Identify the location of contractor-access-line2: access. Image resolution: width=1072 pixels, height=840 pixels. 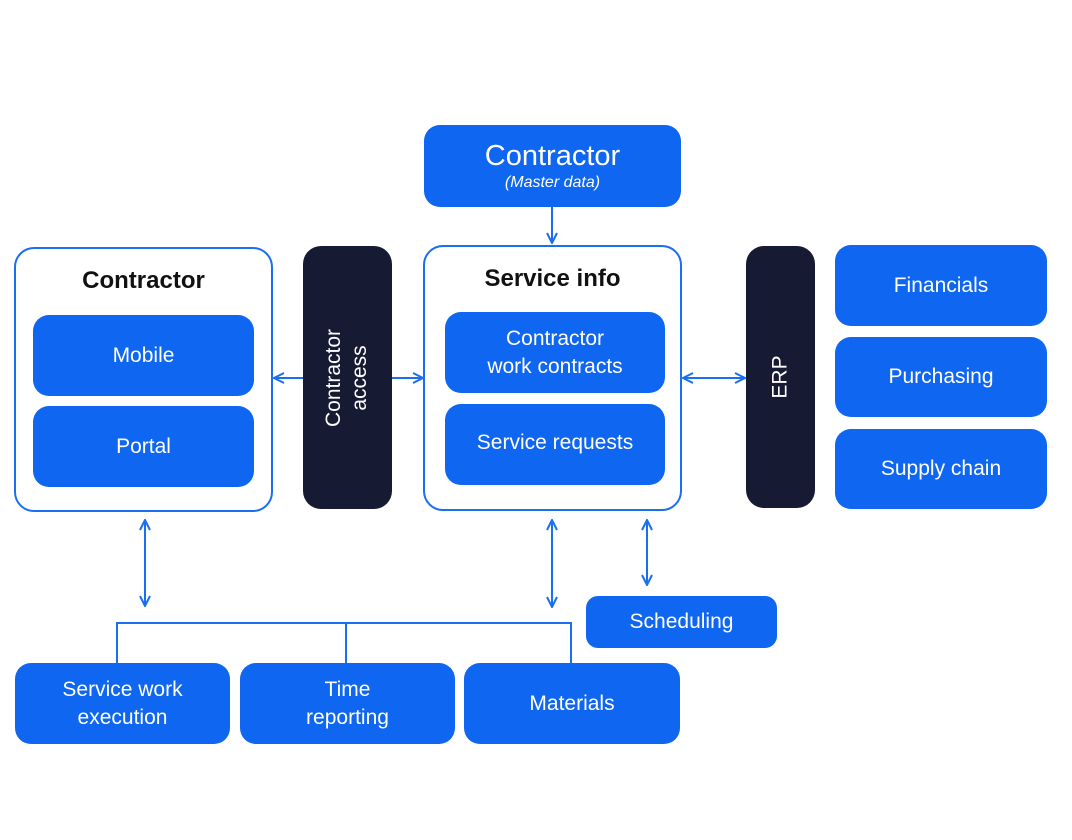
(360, 377).